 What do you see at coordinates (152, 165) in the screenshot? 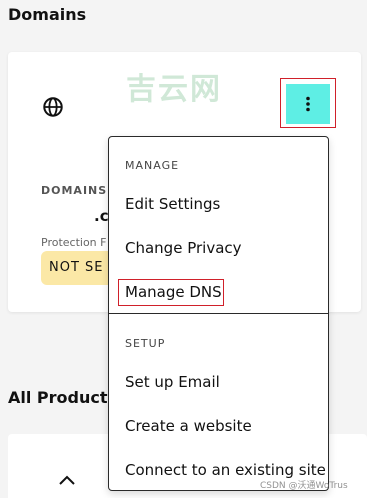
I see `menu-heading-manage: MANAGE` at bounding box center [152, 165].